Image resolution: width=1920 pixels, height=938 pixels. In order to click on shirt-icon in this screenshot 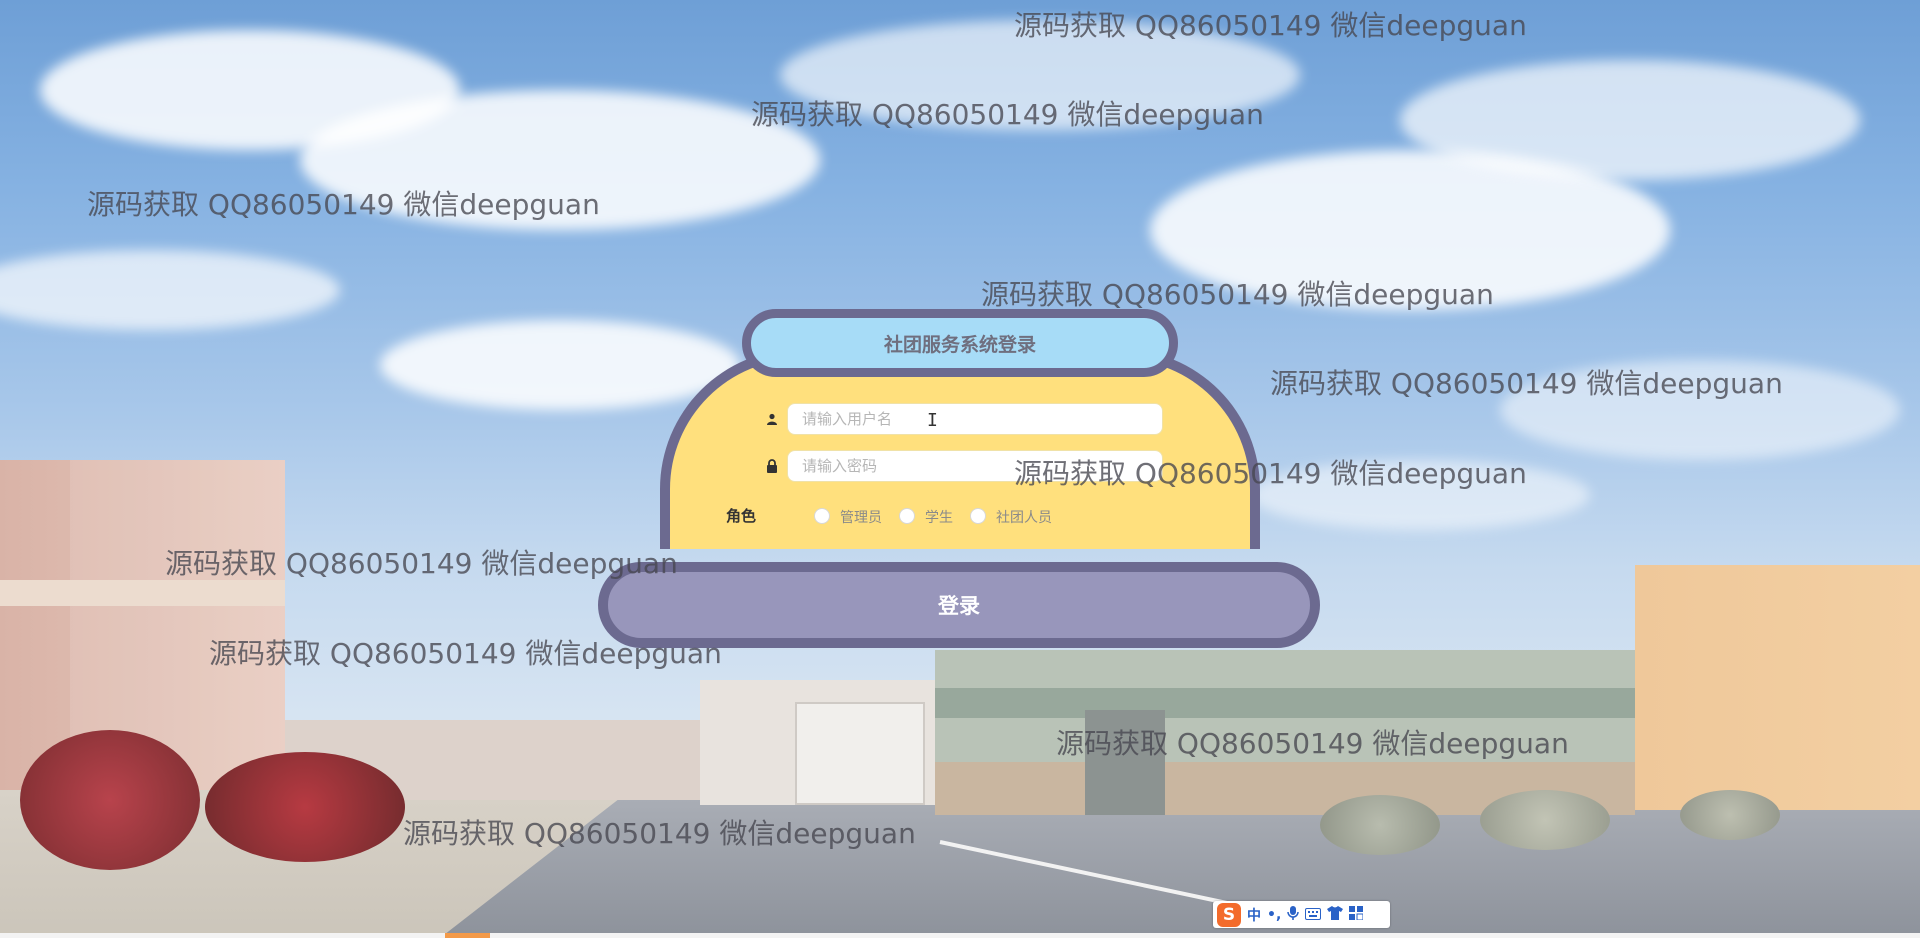, I will do `click(1335, 914)`.